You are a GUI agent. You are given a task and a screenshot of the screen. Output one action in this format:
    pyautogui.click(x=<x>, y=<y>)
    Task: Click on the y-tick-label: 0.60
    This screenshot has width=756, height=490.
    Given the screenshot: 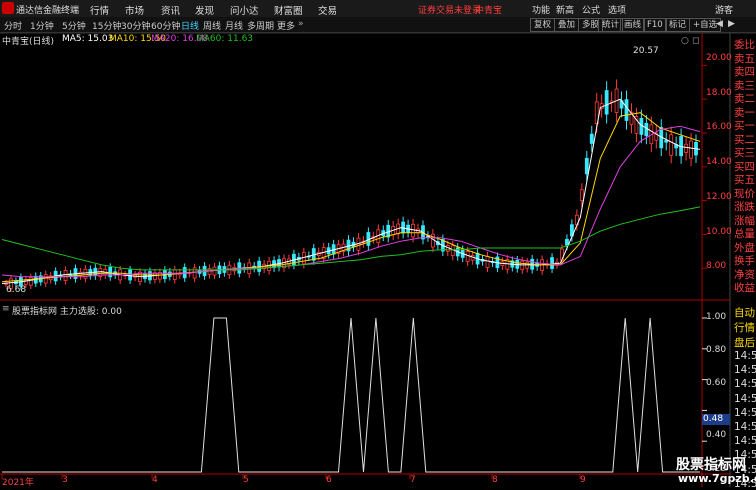 What is the action you would take?
    pyautogui.click(x=716, y=383)
    